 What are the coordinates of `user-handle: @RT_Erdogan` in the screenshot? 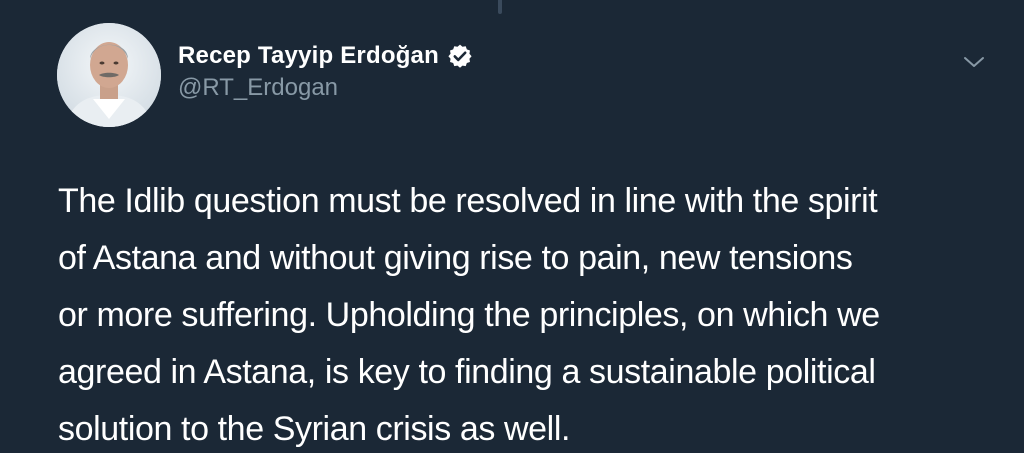 It's located at (325, 88).